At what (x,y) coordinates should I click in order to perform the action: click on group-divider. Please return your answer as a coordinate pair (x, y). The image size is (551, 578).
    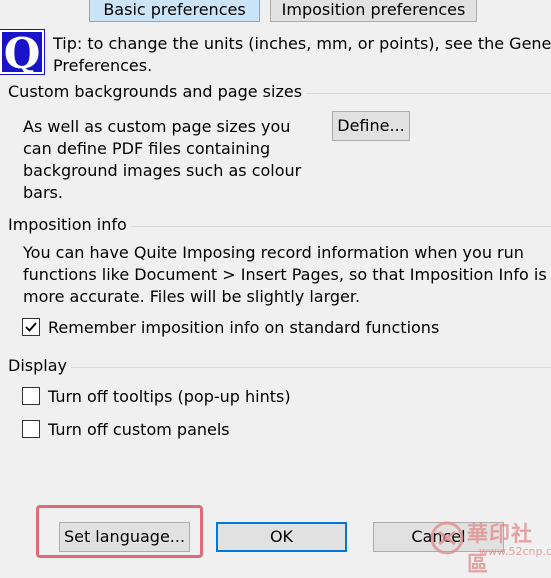
    Looking at the image, I should click on (279, 367).